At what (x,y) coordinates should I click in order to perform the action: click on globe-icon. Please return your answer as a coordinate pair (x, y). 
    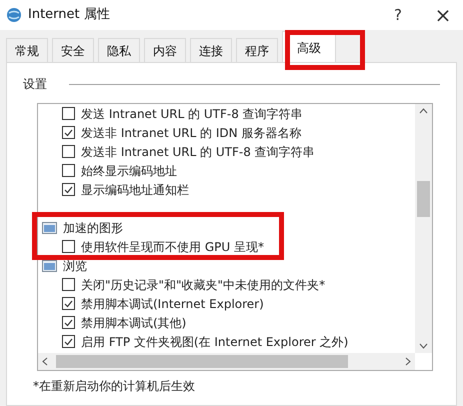
    Looking at the image, I should click on (14, 15).